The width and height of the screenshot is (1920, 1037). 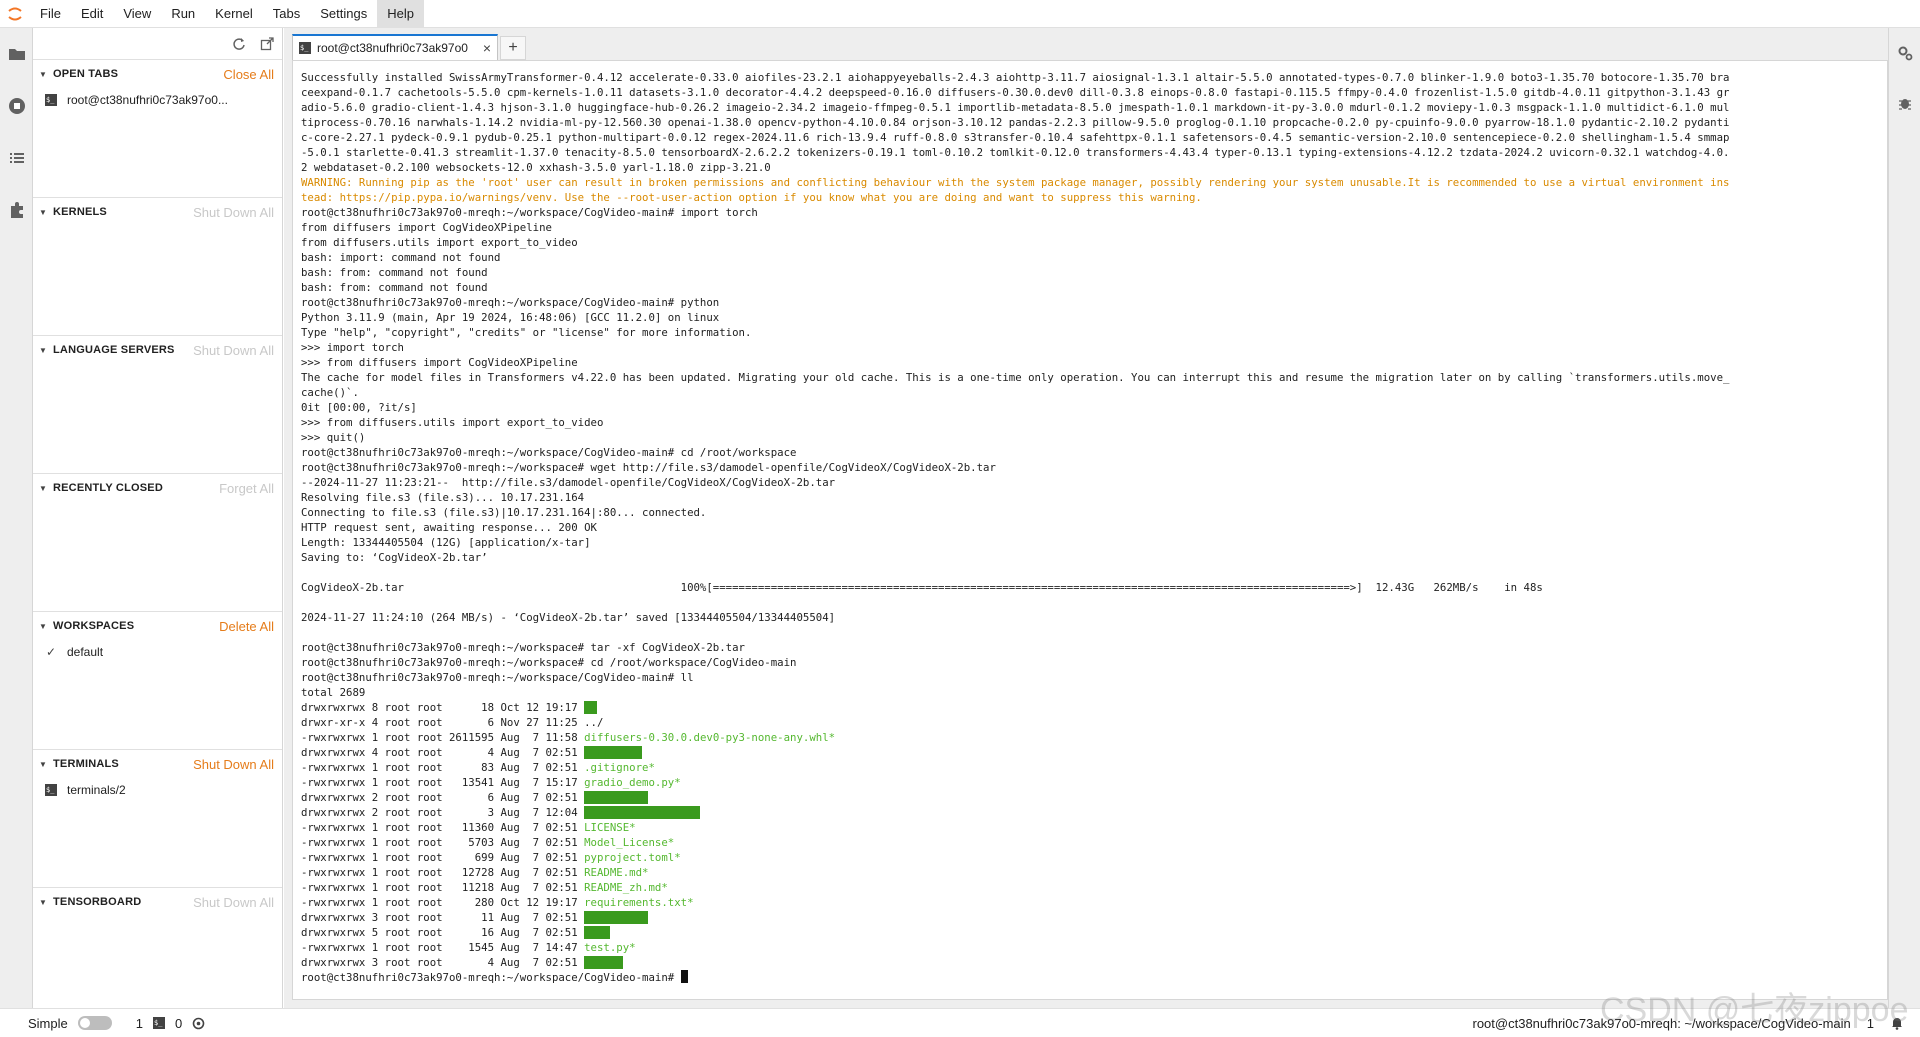 What do you see at coordinates (1086, 347) in the screenshot?
I see `terminal-line: >>> import torch` at bounding box center [1086, 347].